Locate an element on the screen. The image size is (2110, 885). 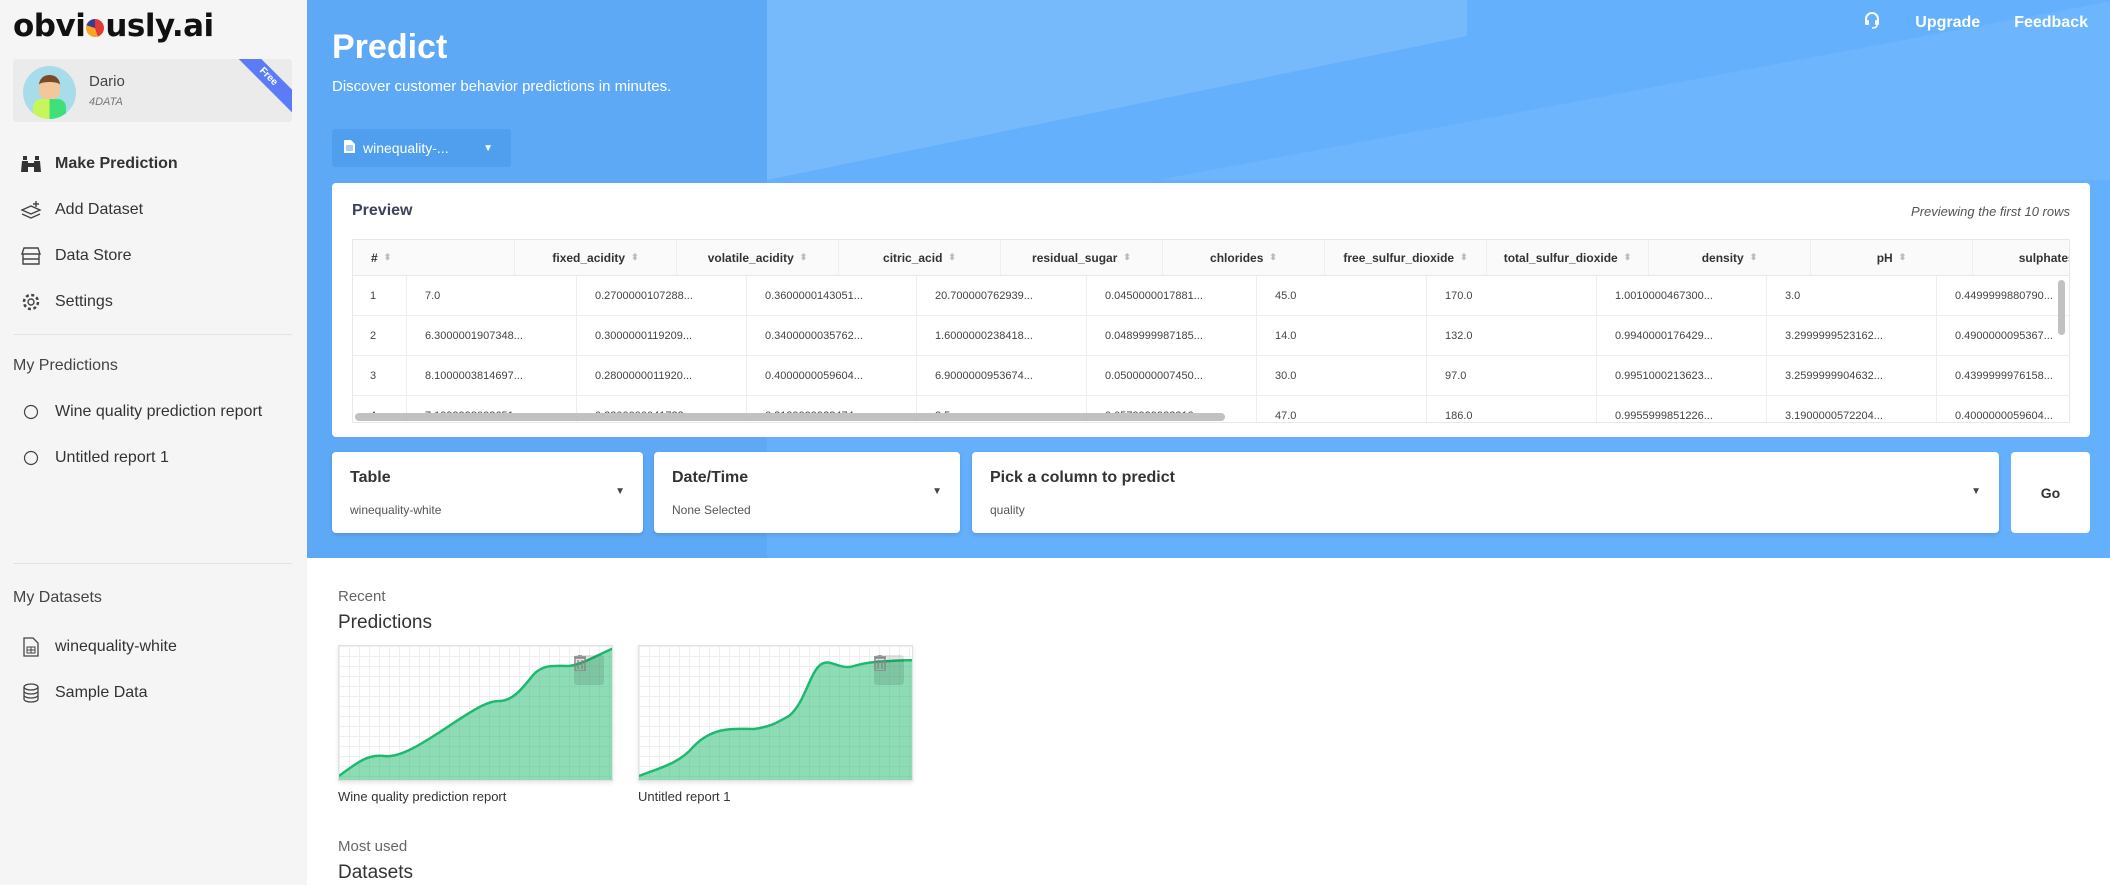
profile-name: Dario is located at coordinates (107, 81).